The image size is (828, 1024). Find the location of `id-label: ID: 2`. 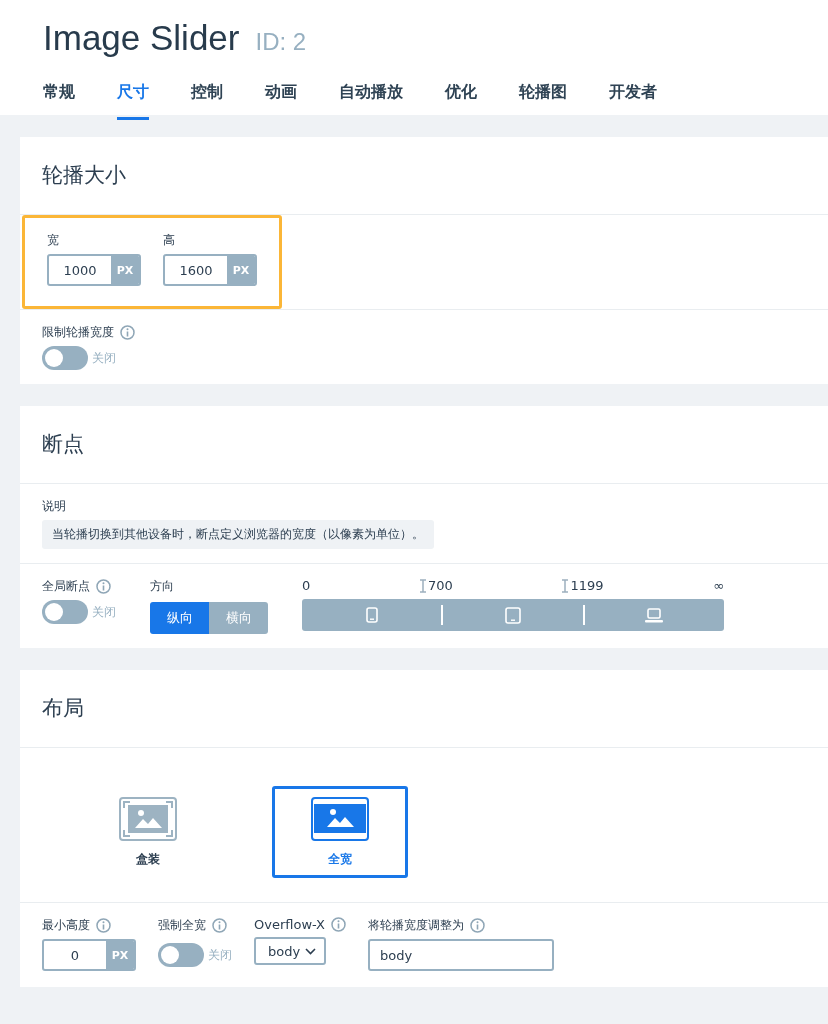

id-label: ID: 2 is located at coordinates (281, 42).